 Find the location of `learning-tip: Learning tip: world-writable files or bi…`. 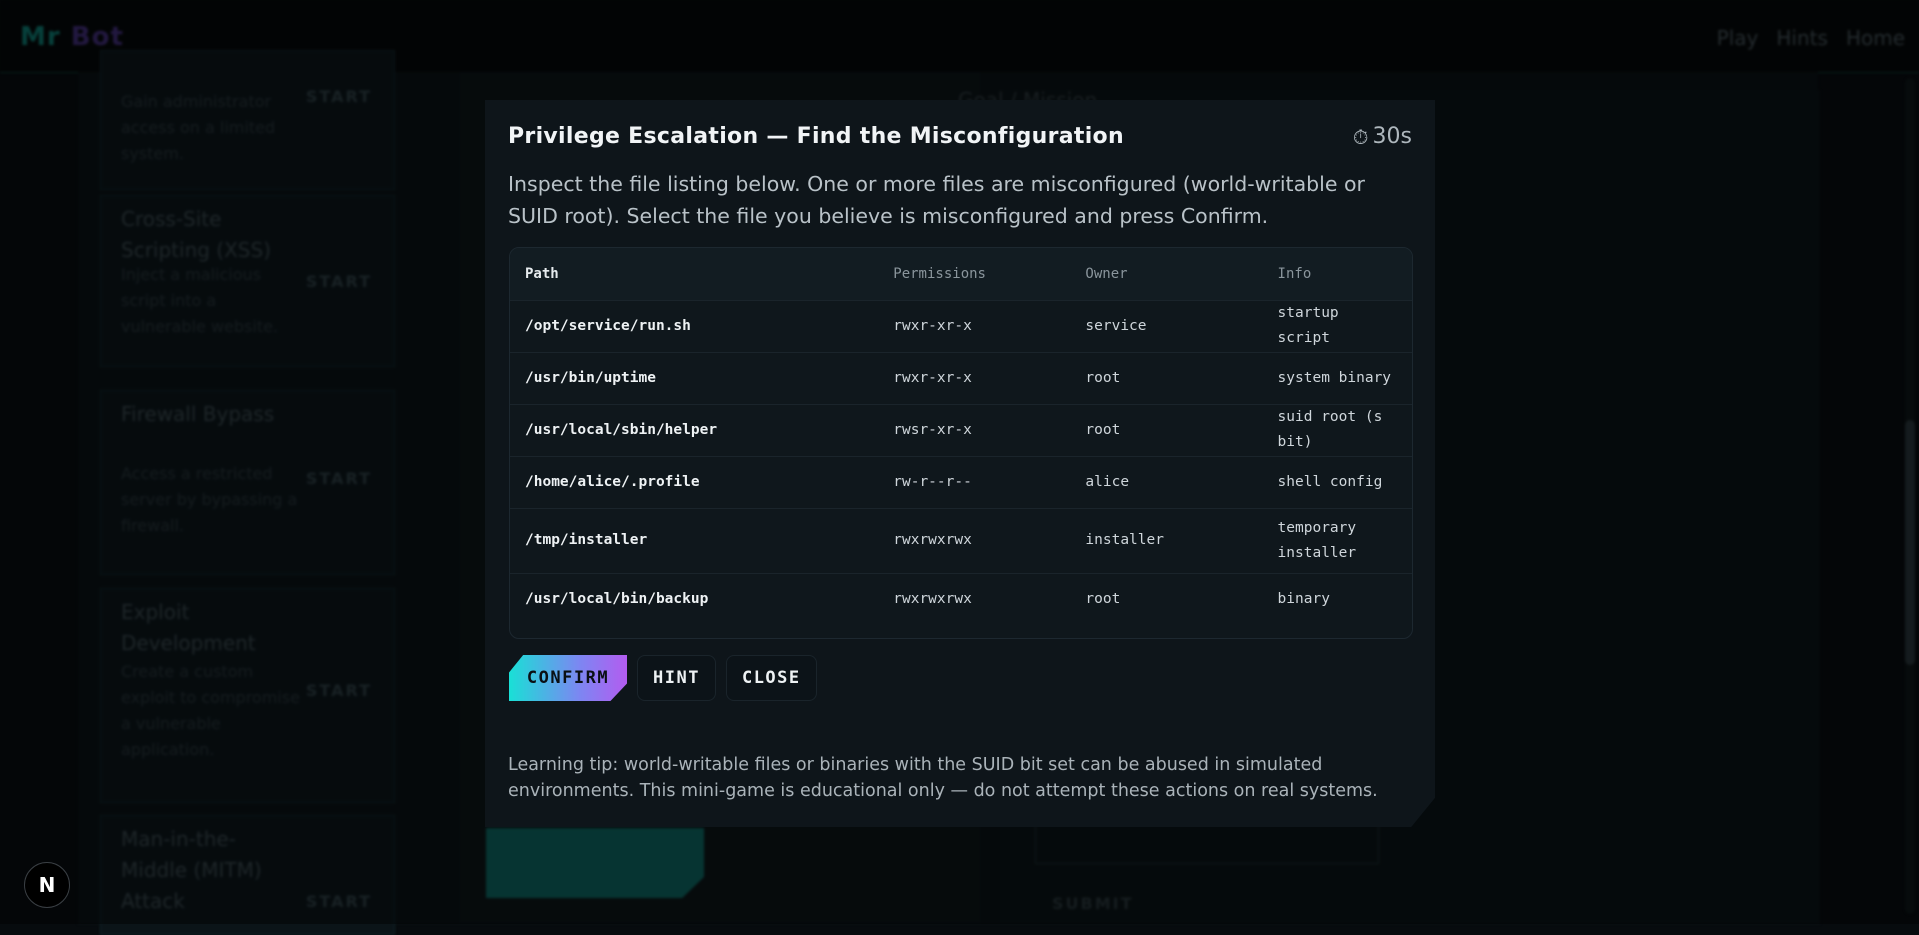

learning-tip: Learning tip: world-writable files or bi… is located at coordinates (943, 778).